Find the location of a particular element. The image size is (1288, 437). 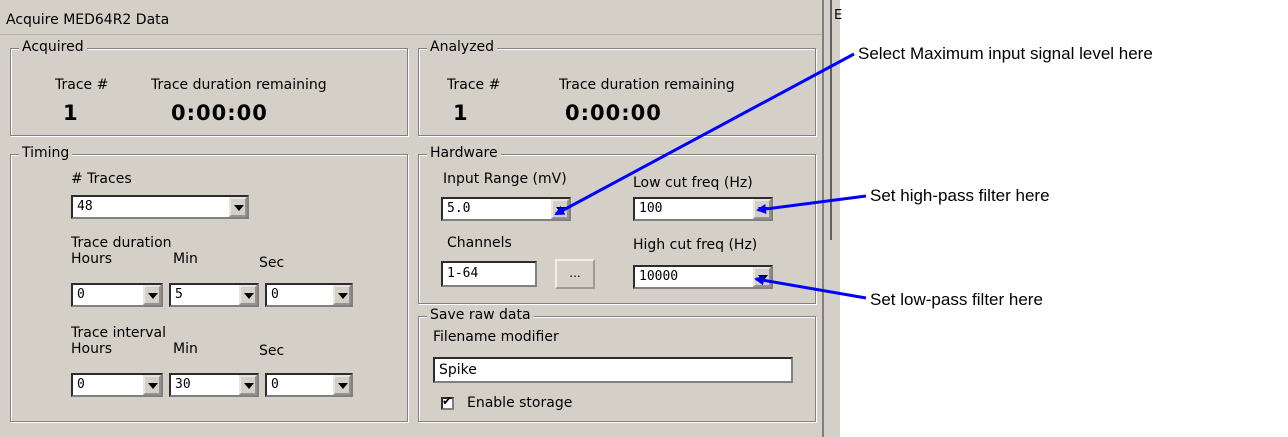

arrow-max-input is located at coordinates (704, 134).